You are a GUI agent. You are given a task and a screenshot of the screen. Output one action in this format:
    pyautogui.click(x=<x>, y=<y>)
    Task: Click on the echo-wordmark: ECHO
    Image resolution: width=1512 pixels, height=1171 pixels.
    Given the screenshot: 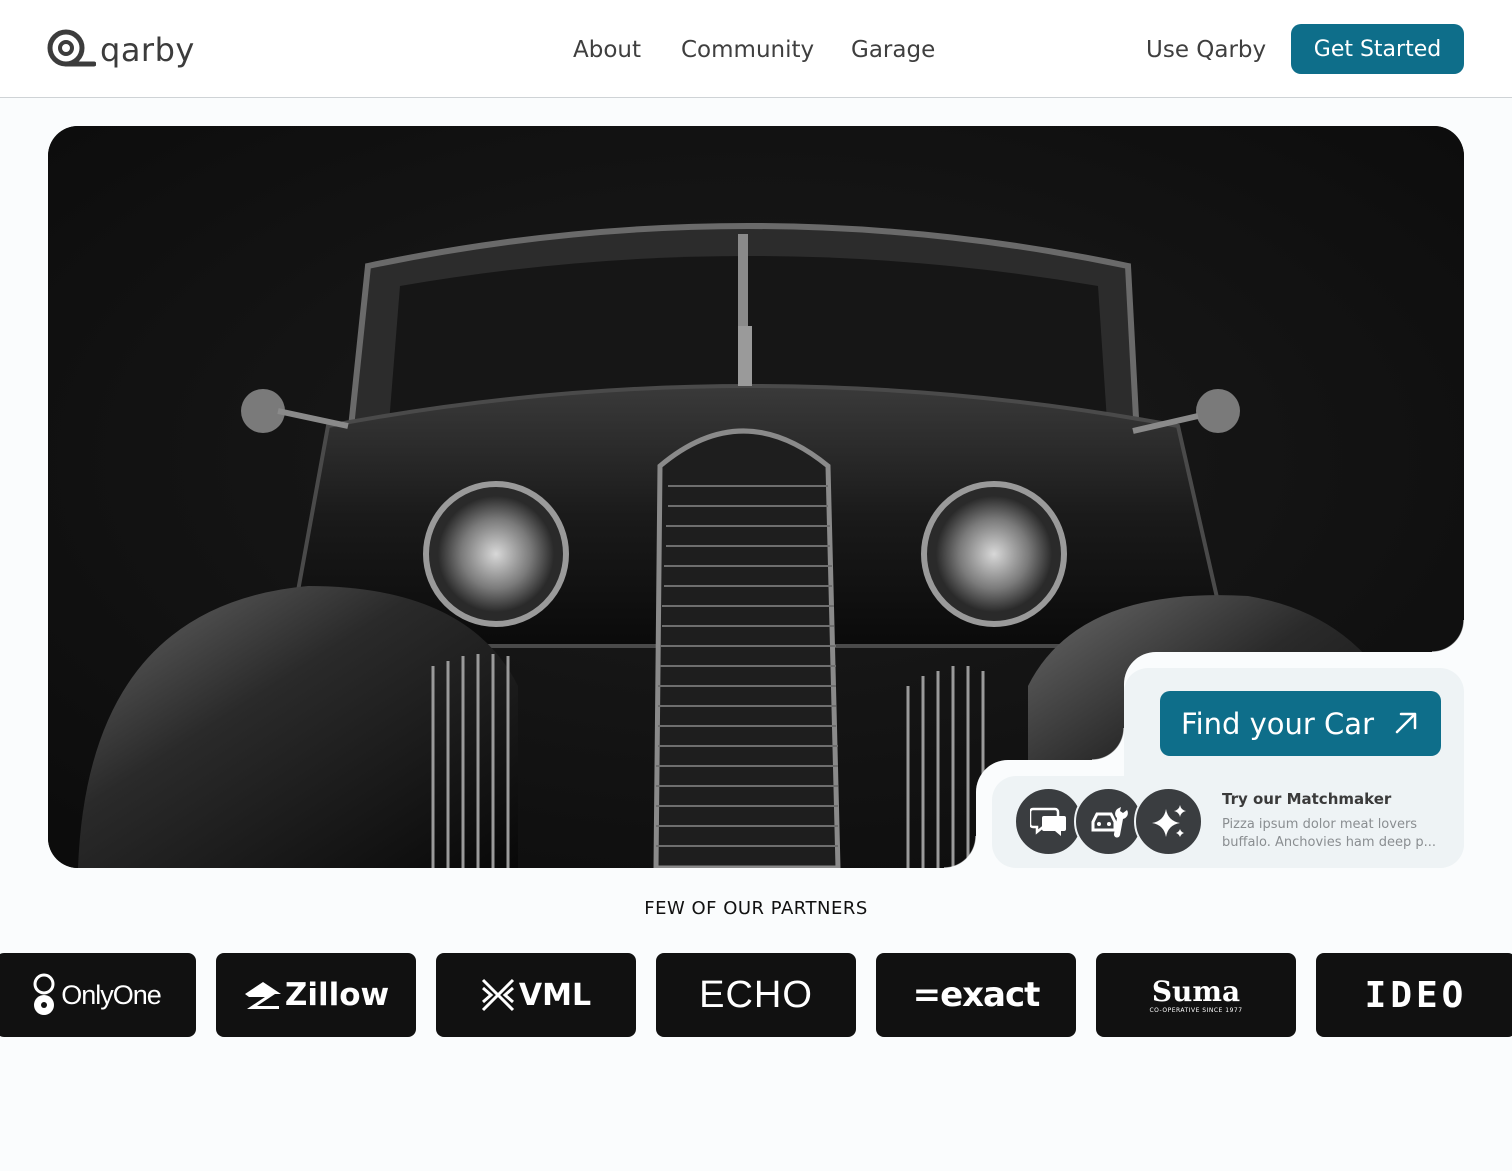 What is the action you would take?
    pyautogui.click(x=756, y=994)
    